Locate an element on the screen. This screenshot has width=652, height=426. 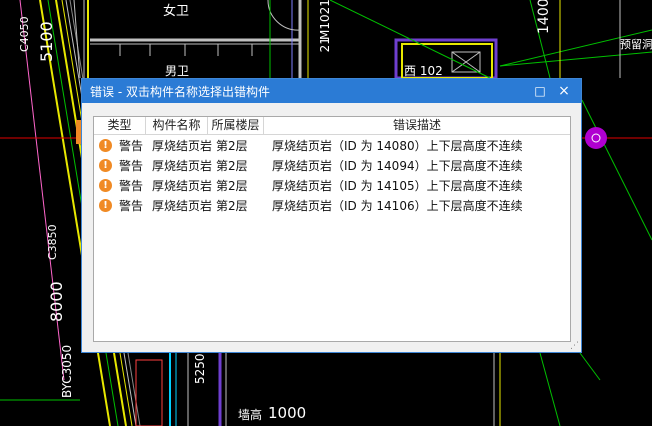
resize-grip-icon: ⋰ is located at coordinates (574, 346).